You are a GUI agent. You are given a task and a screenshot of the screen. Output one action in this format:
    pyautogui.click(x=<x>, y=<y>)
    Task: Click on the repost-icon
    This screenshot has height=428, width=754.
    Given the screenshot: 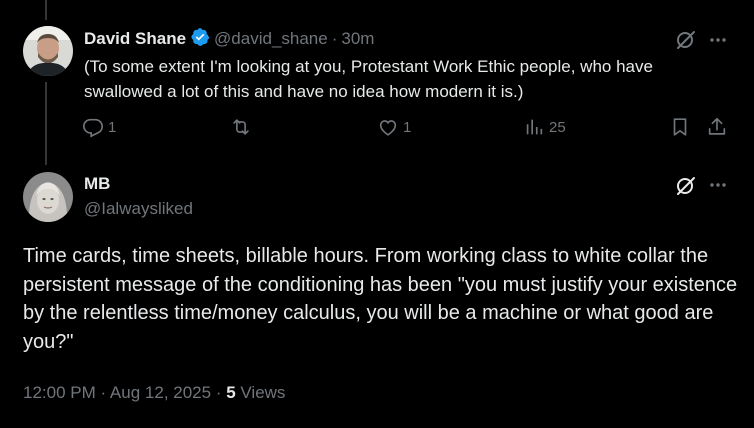 What is the action you would take?
    pyautogui.click(x=241, y=127)
    